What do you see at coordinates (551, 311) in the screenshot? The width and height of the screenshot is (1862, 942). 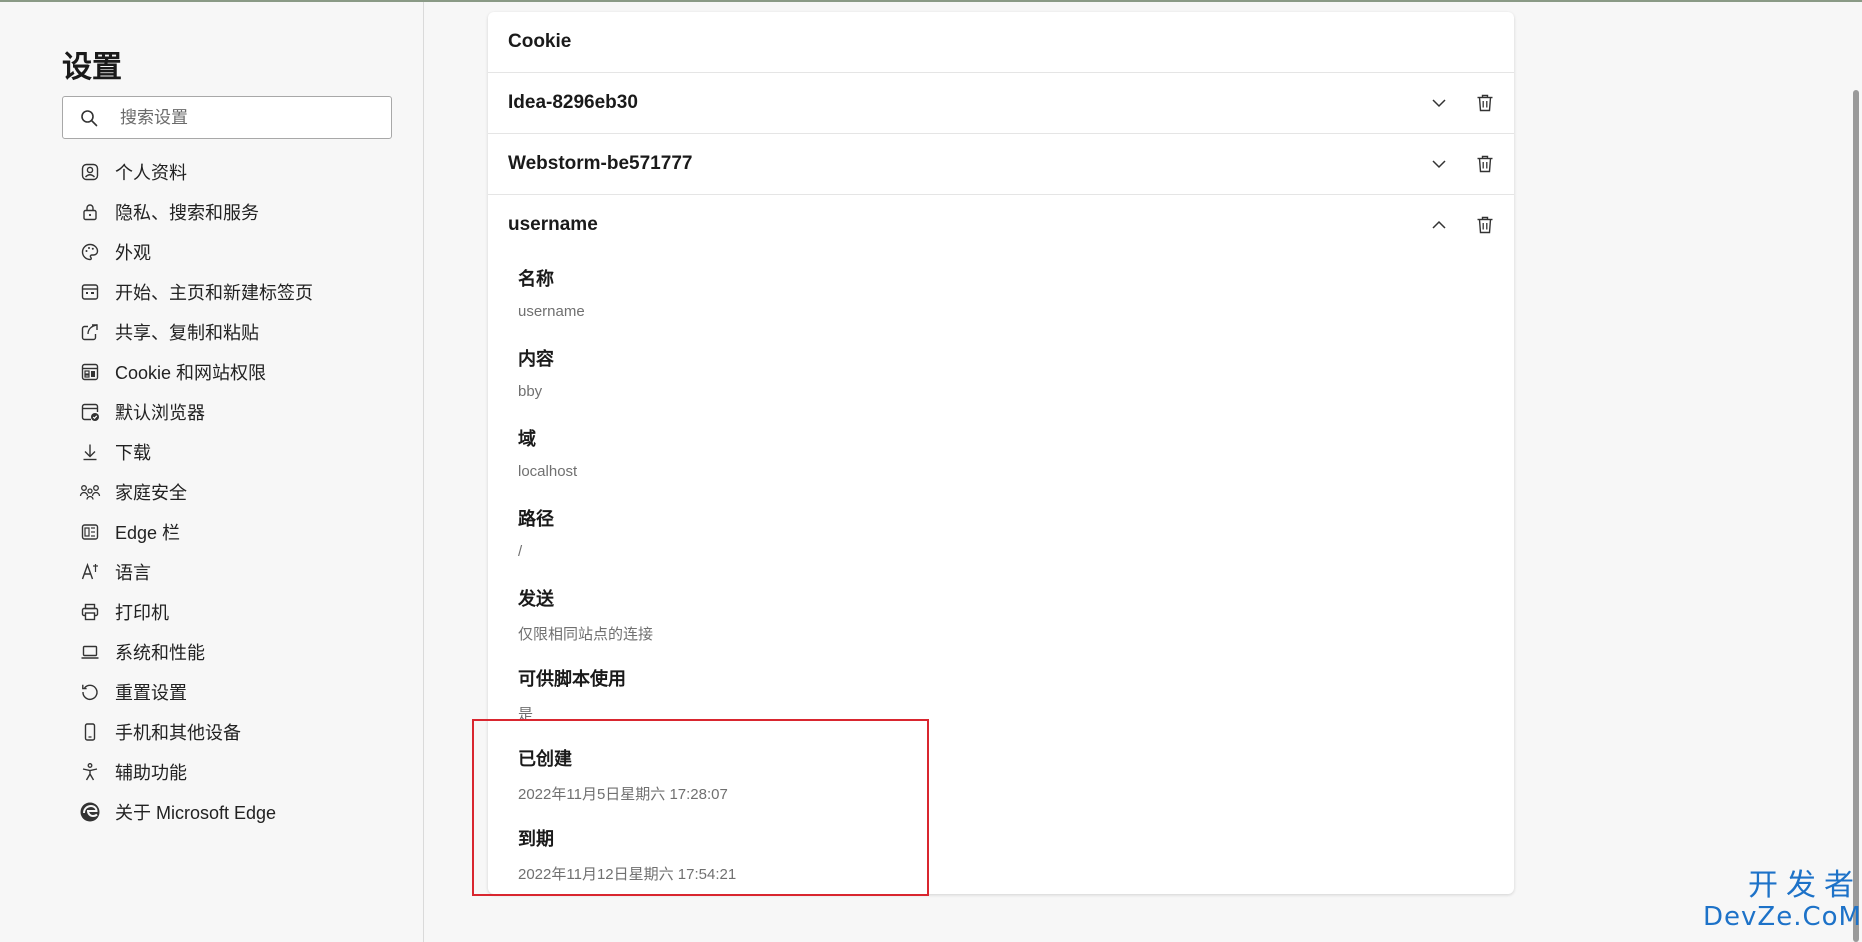 I see `detail-value: username` at bounding box center [551, 311].